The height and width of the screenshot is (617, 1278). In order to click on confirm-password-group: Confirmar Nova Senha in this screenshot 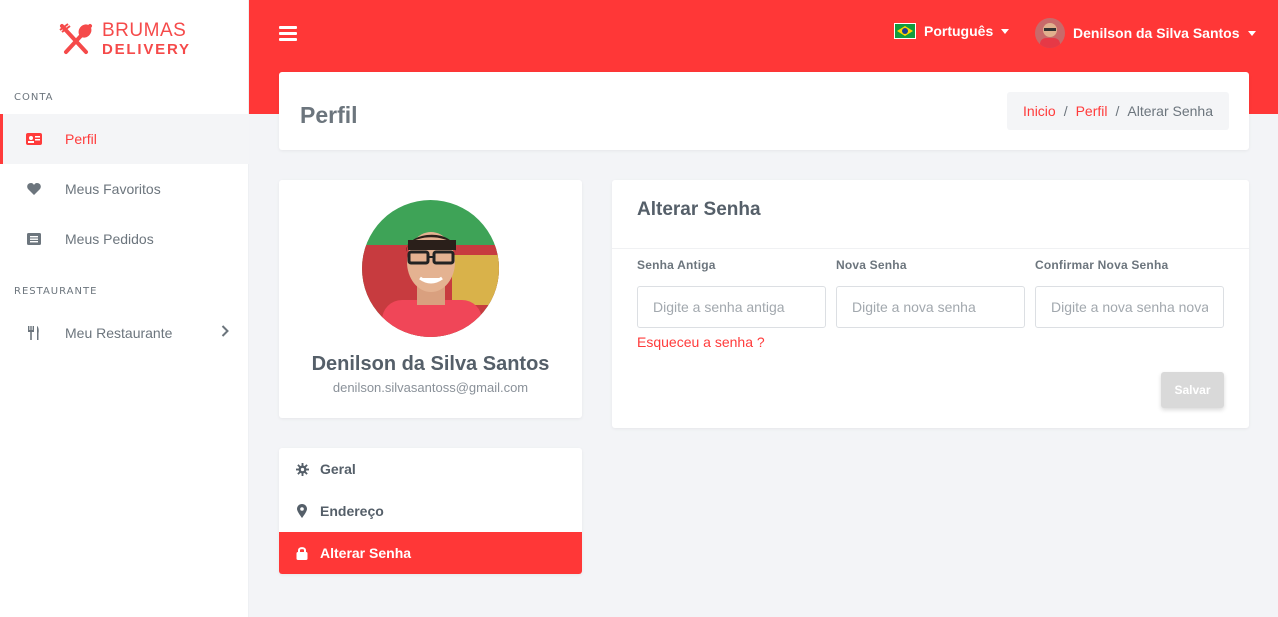, I will do `click(1129, 293)`.